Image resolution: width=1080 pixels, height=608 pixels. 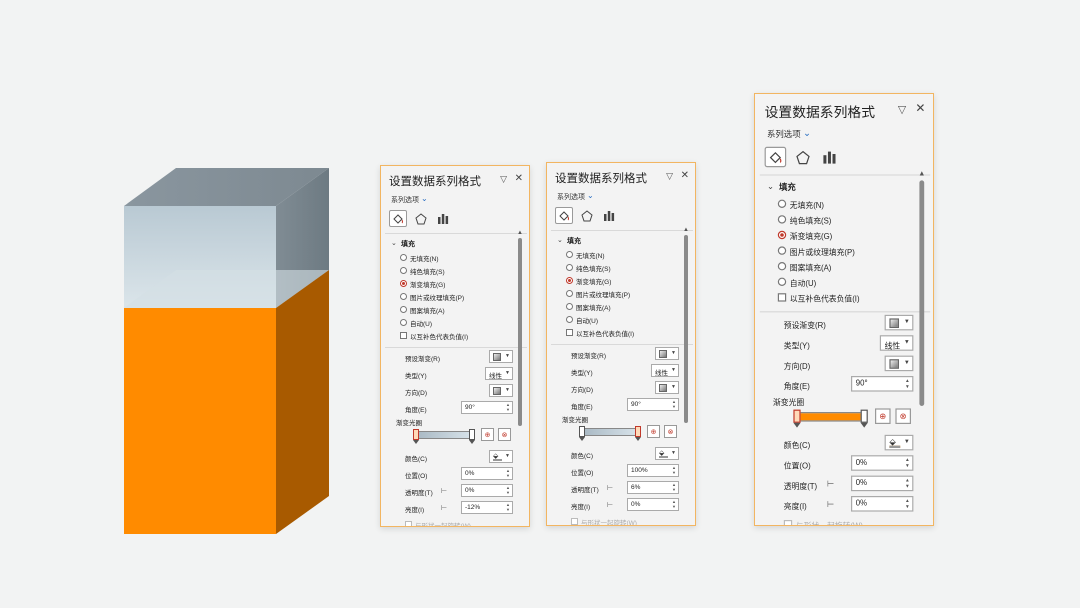 I want to click on gradient-stop-right, so click(x=638, y=433).